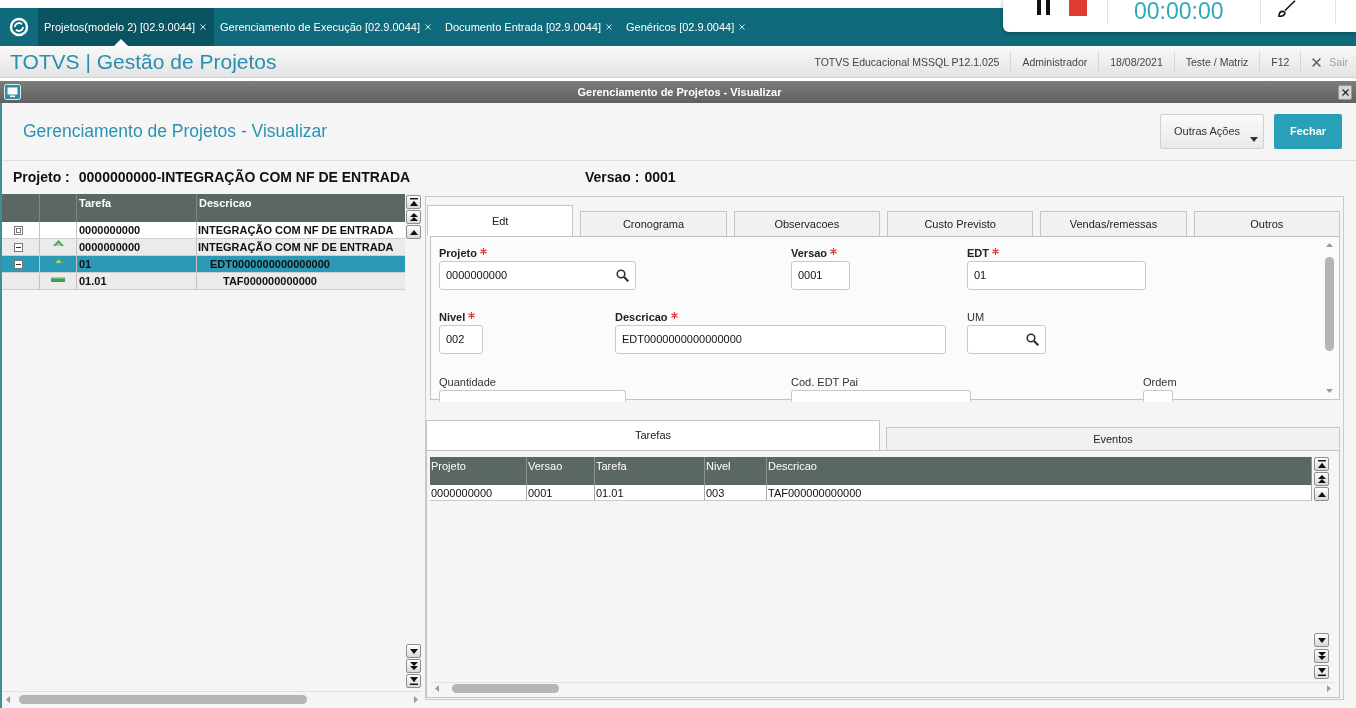  What do you see at coordinates (203, 264) in the screenshot?
I see `tree-row: 01 EDT0000000000000000` at bounding box center [203, 264].